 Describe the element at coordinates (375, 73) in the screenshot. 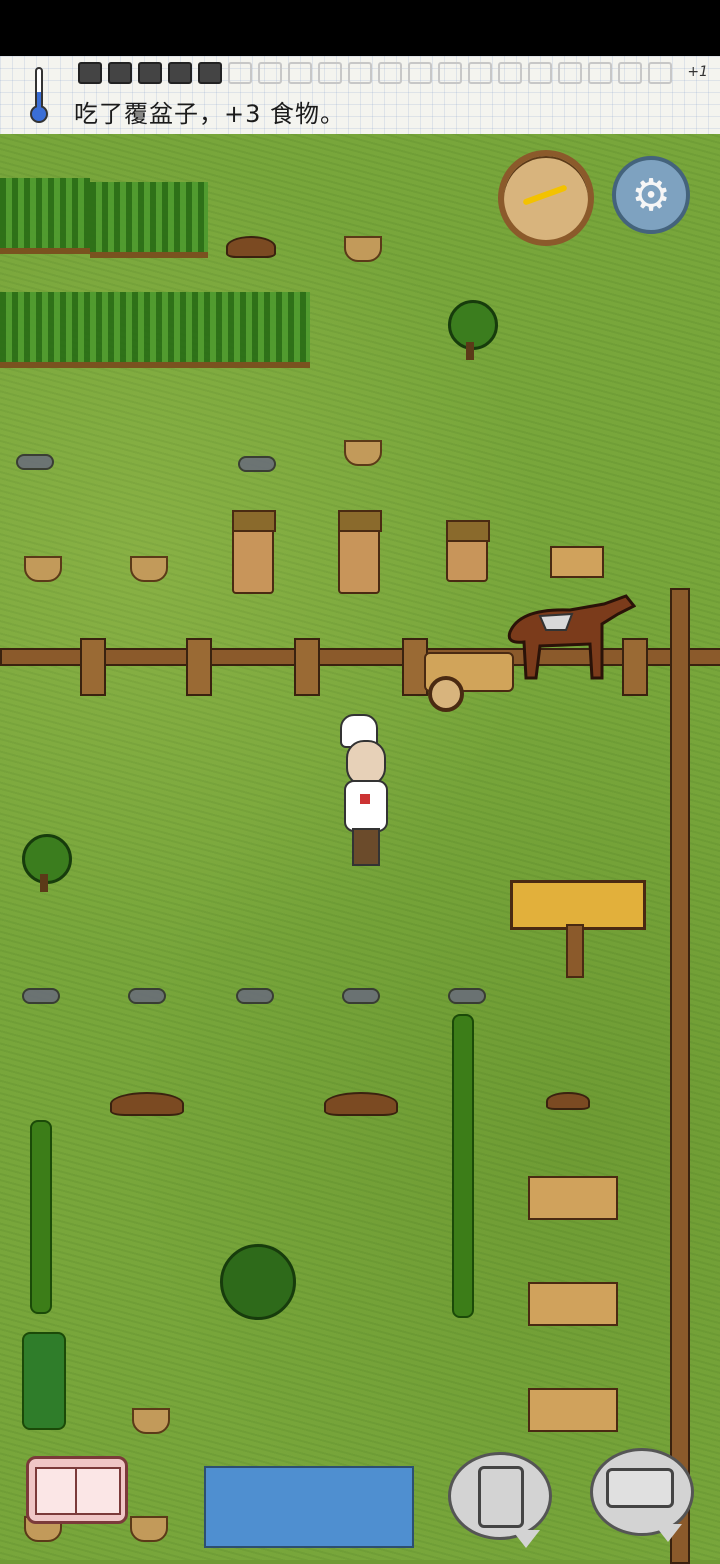

I see `food-meter` at that location.